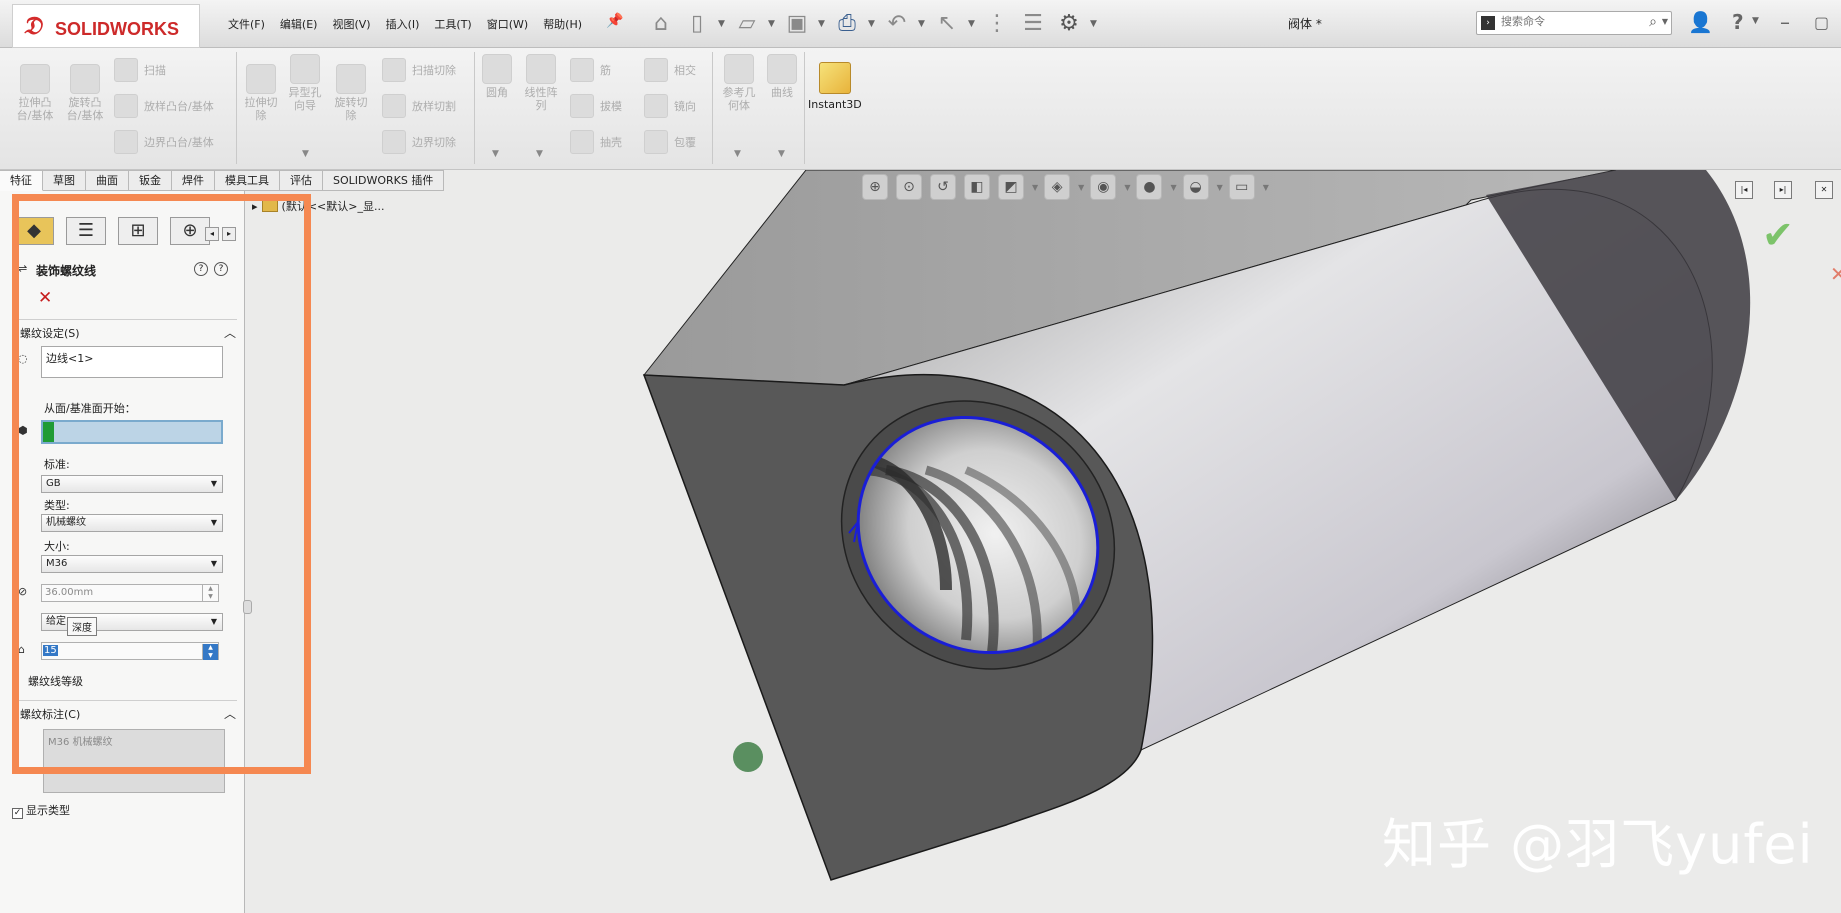 The image size is (1841, 913). I want to click on tab-features: 特征, so click(21, 180).